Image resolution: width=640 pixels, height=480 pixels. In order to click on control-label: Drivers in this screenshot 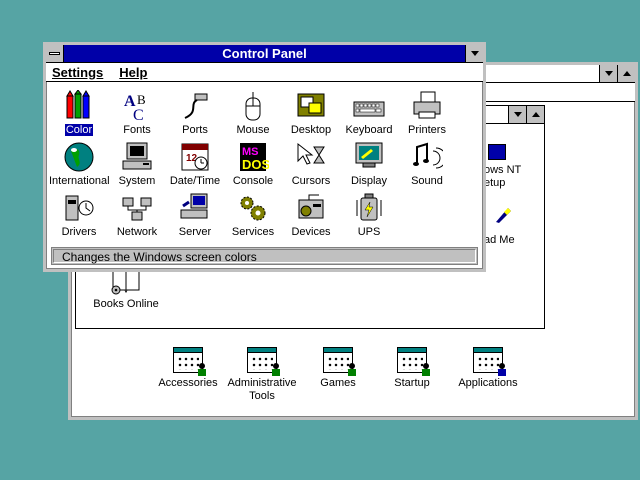, I will do `click(79, 232)`.